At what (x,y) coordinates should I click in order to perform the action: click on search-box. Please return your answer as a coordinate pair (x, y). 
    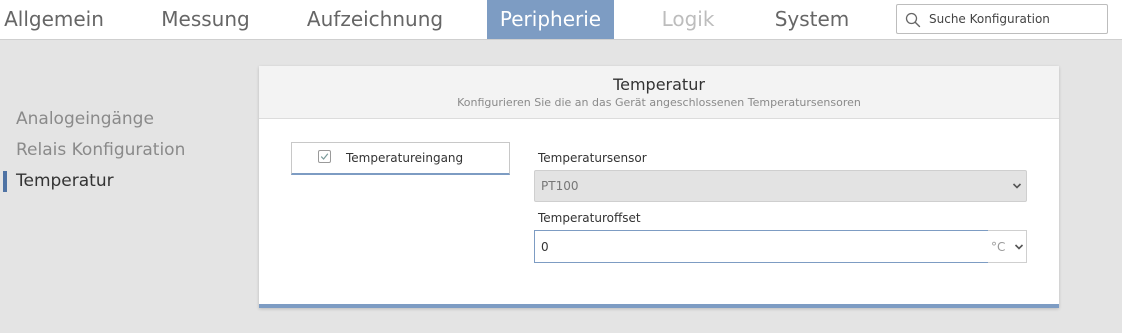
    Looking at the image, I should click on (1002, 19).